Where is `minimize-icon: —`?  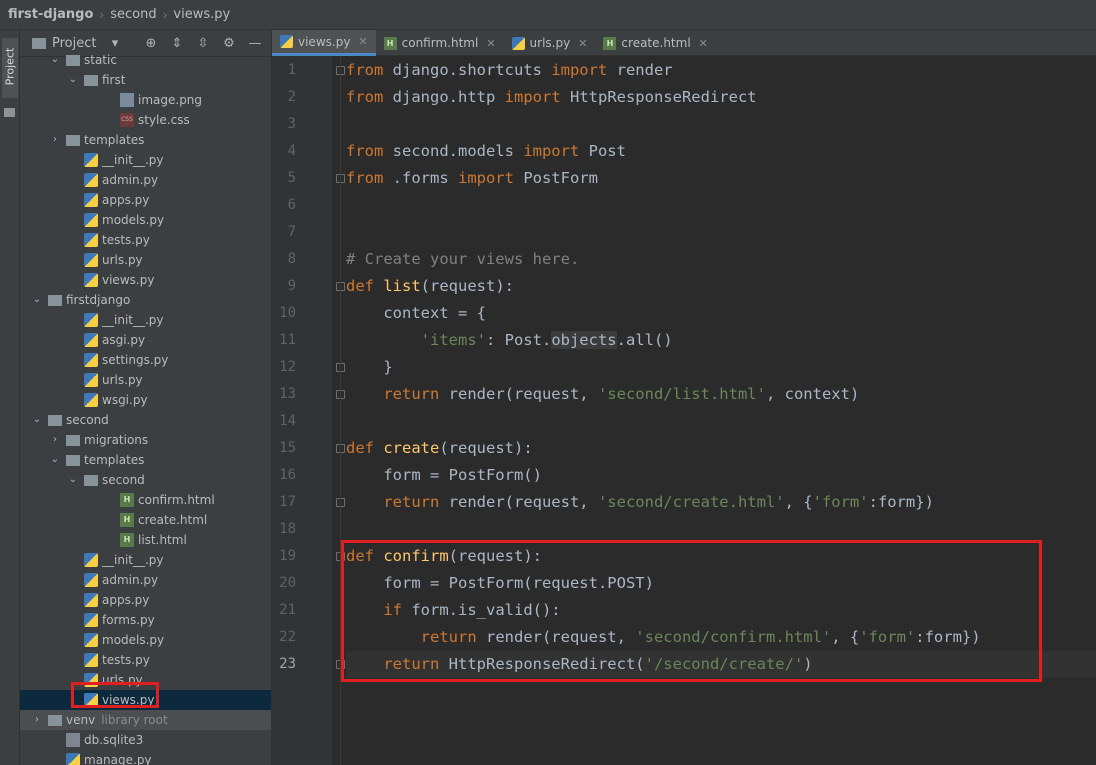
minimize-icon: — is located at coordinates (255, 43).